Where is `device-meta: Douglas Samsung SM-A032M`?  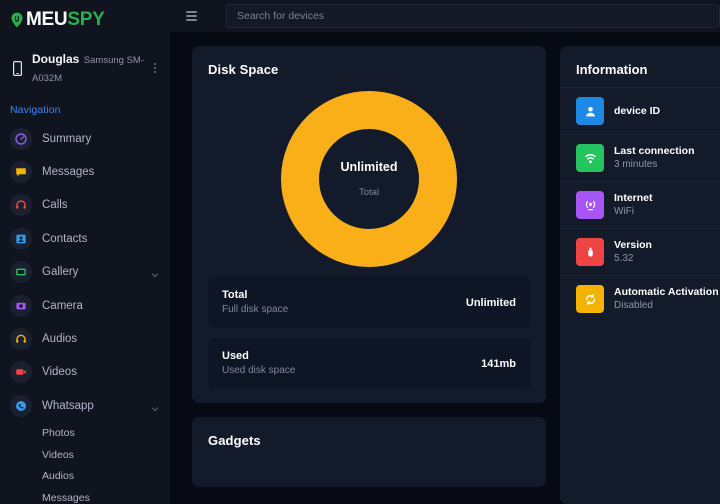
device-meta: Douglas Samsung SM-A032M is located at coordinates (90, 68).